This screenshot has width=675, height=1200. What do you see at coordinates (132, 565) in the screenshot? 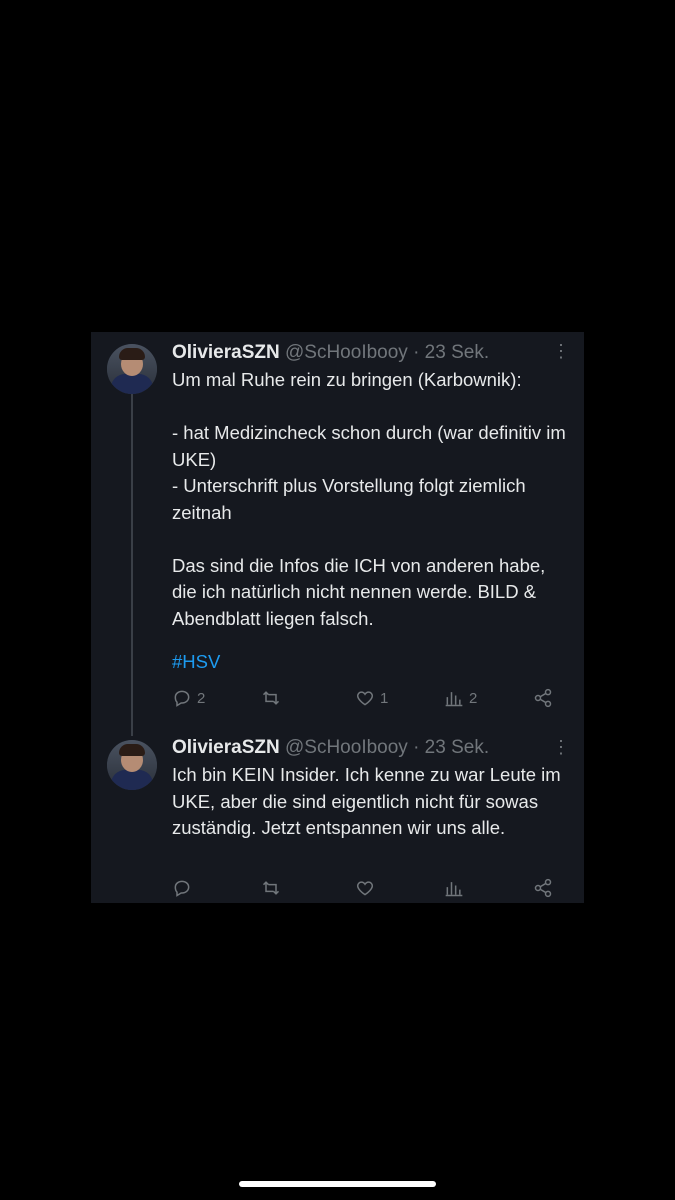
I see `thread-connector-line` at bounding box center [132, 565].